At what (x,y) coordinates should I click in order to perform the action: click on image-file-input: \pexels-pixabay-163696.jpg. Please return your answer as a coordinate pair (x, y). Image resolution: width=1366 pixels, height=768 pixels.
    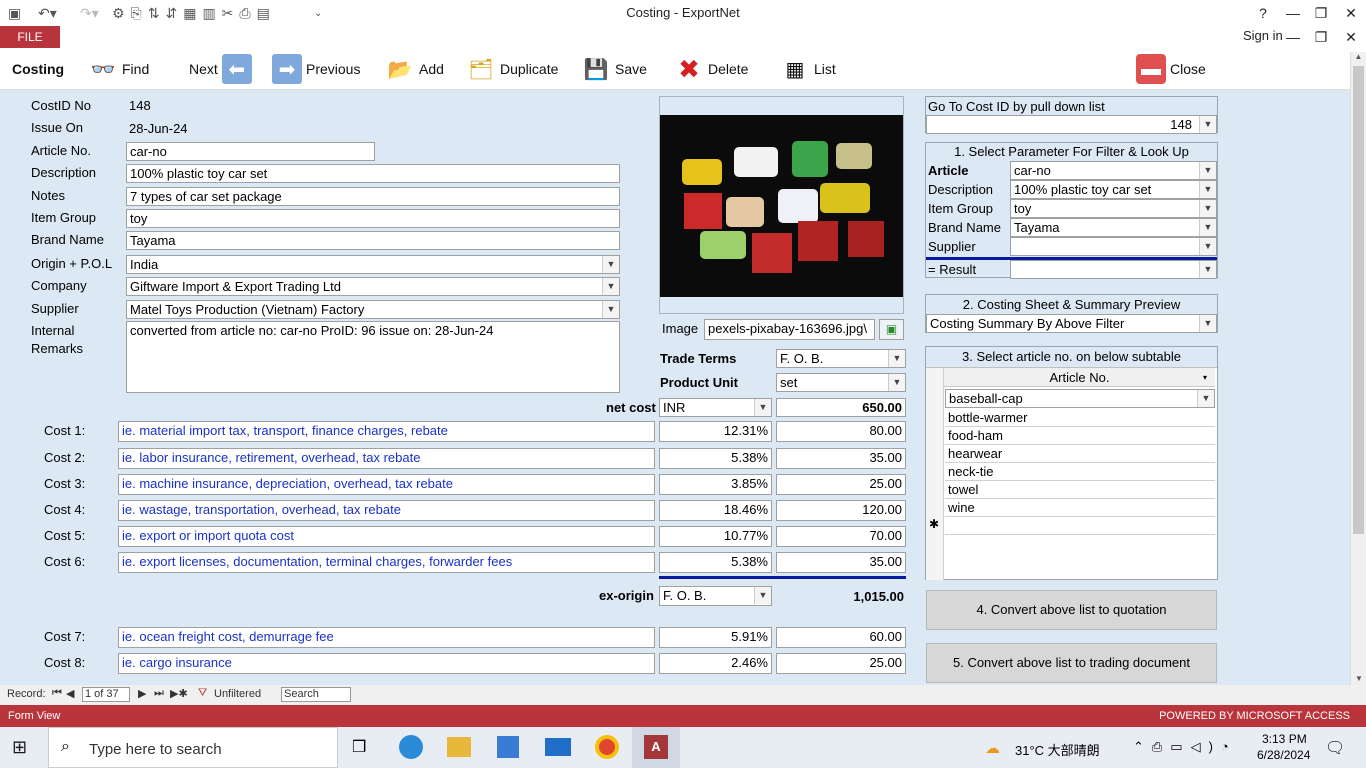
    Looking at the image, I should click on (789, 329).